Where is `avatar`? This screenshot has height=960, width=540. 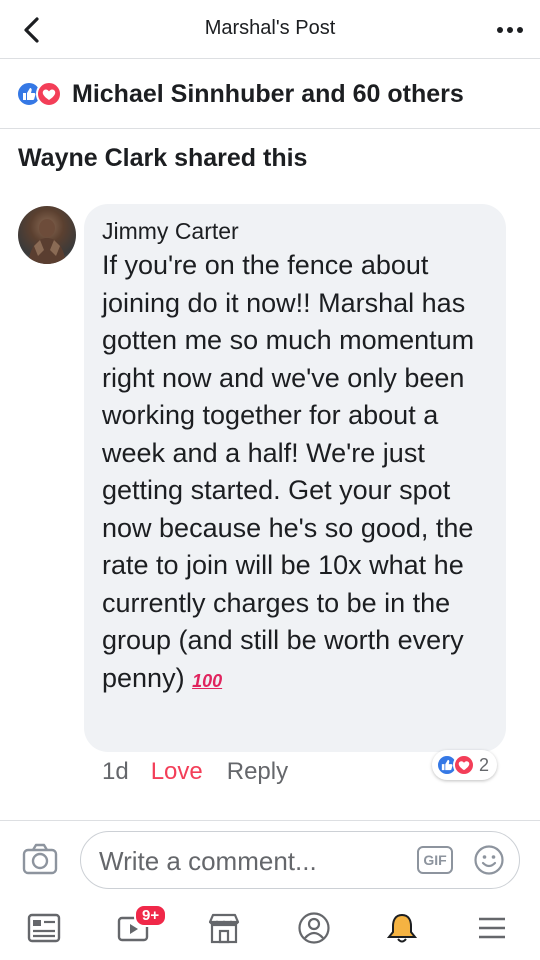 avatar is located at coordinates (47, 235).